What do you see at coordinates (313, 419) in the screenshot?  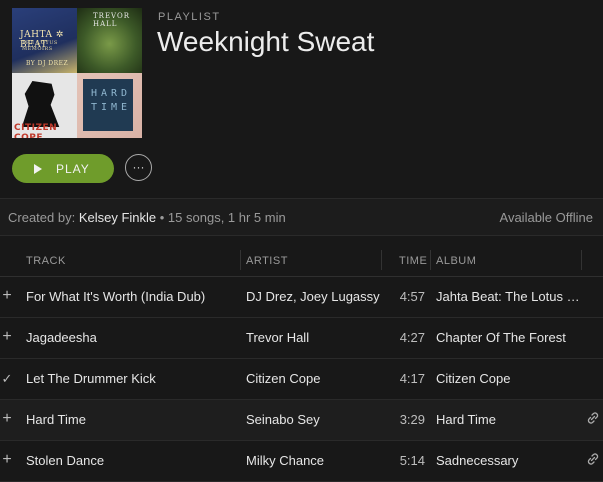 I see `track-artist-link: Seinabo Sey` at bounding box center [313, 419].